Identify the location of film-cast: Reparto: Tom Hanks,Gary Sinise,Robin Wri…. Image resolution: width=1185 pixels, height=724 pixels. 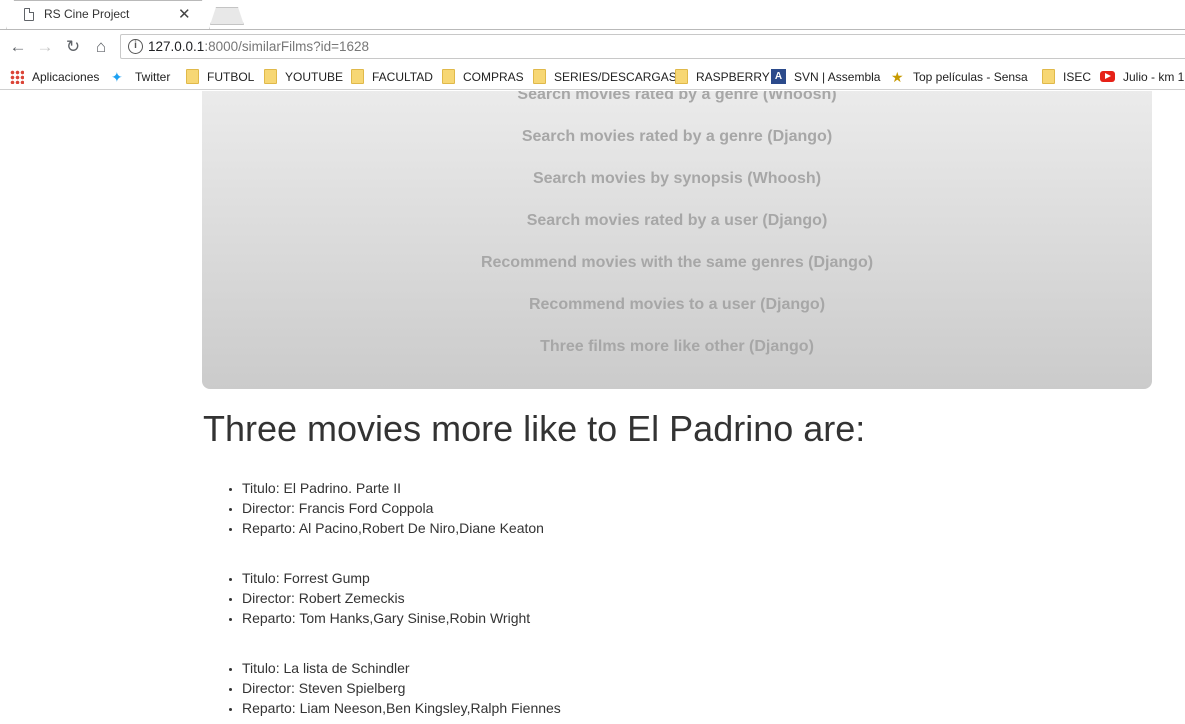
(386, 618).